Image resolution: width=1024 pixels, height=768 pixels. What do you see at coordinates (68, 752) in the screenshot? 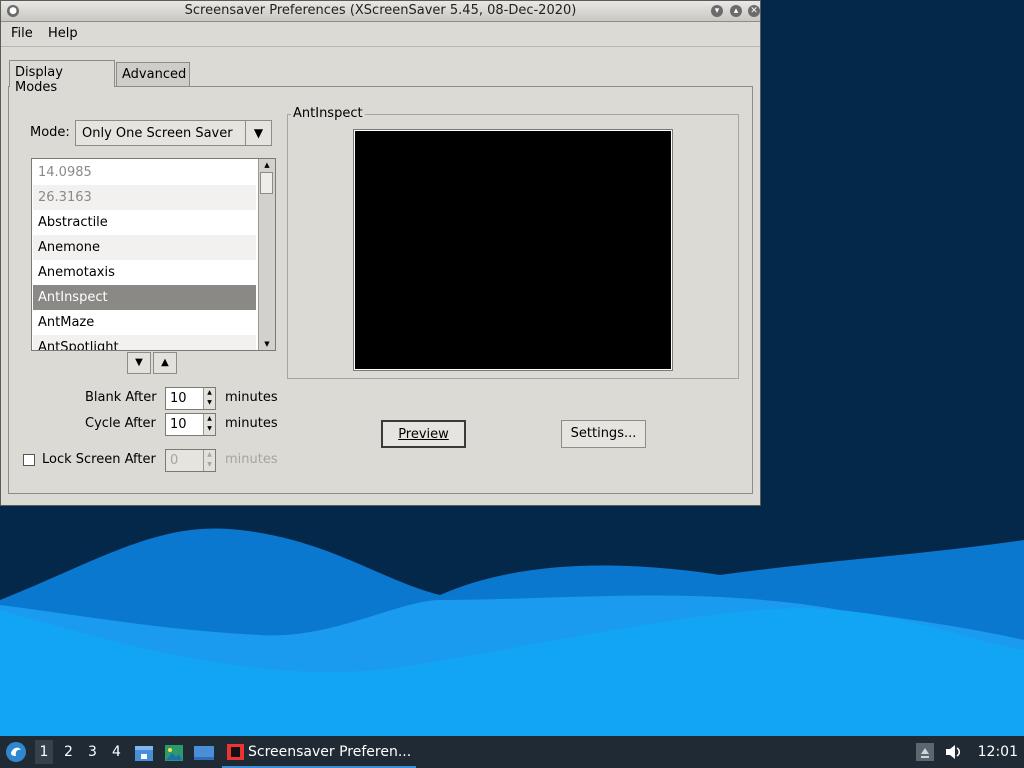
I see `workspace-2: 2` at bounding box center [68, 752].